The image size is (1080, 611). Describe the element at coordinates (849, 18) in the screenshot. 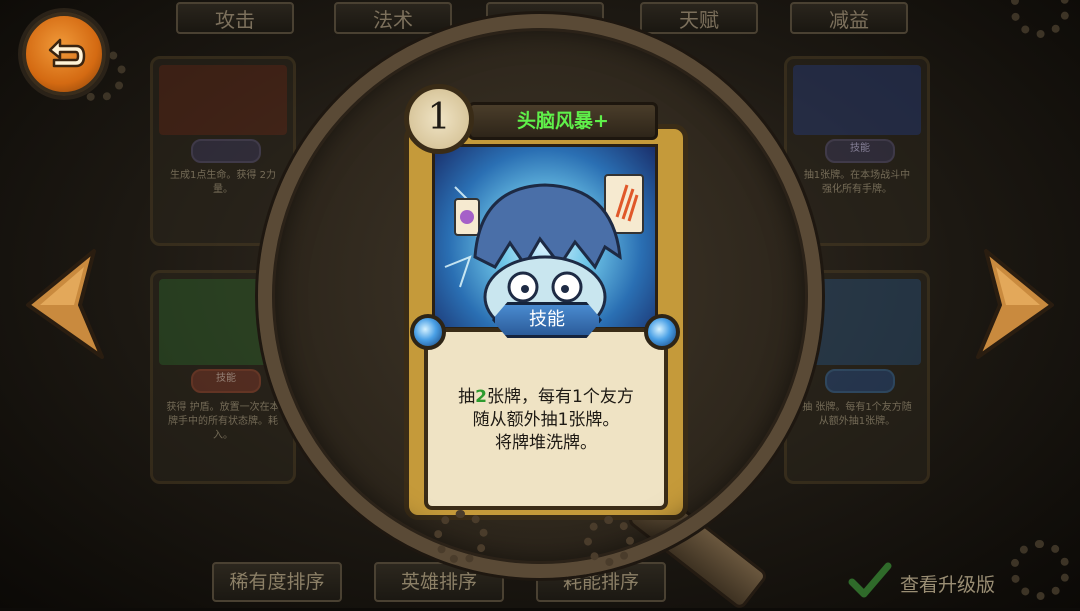

I see `tab-debuff: 减益` at that location.